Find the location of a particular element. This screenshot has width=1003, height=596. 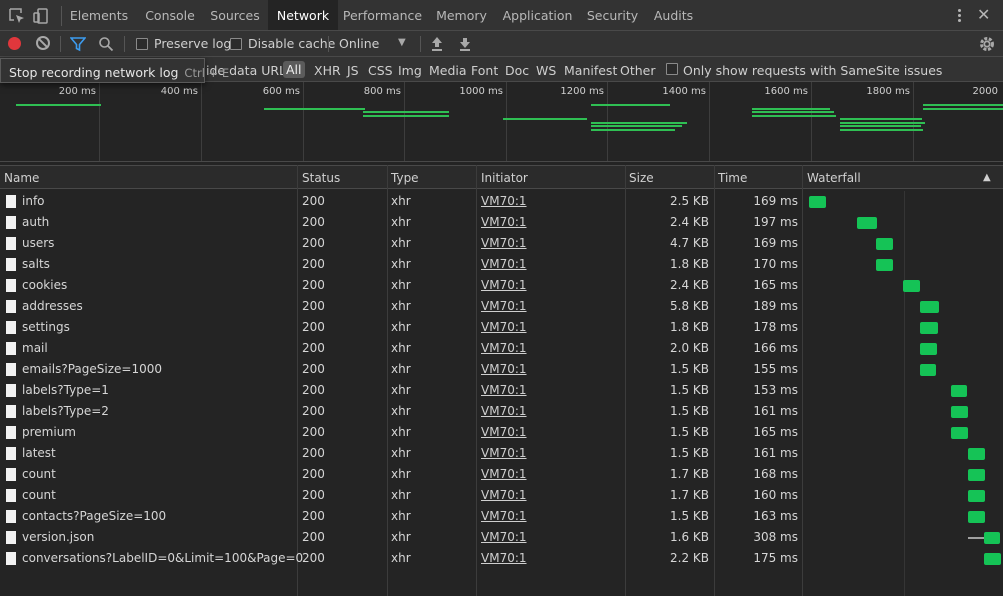

tab-performance: Performance is located at coordinates (382, 15).